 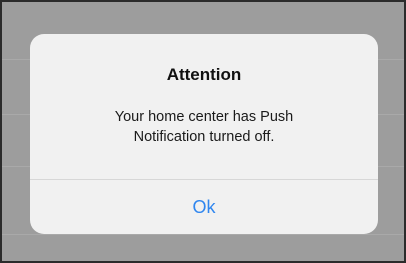 I want to click on alert-message-line: Notification turned off., so click(x=204, y=137).